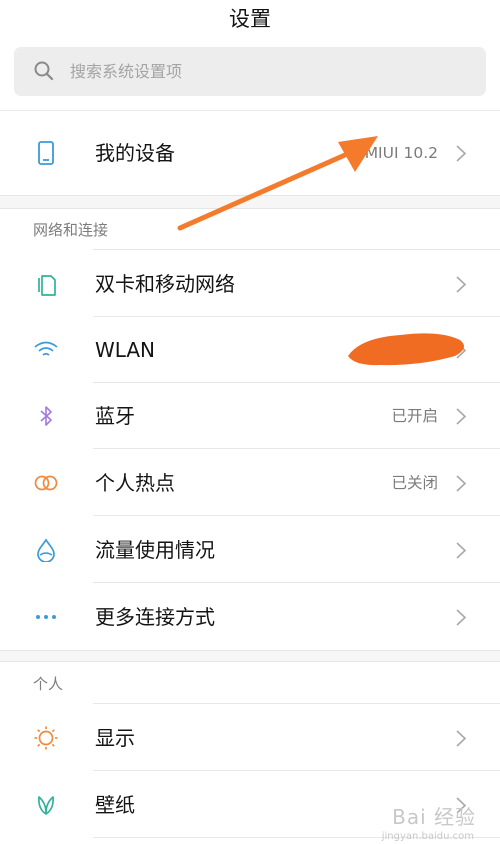 The image size is (500, 844). Describe the element at coordinates (250, 153) in the screenshot. I see `my-device-row: 我的设备 MIUI 10.2` at that location.